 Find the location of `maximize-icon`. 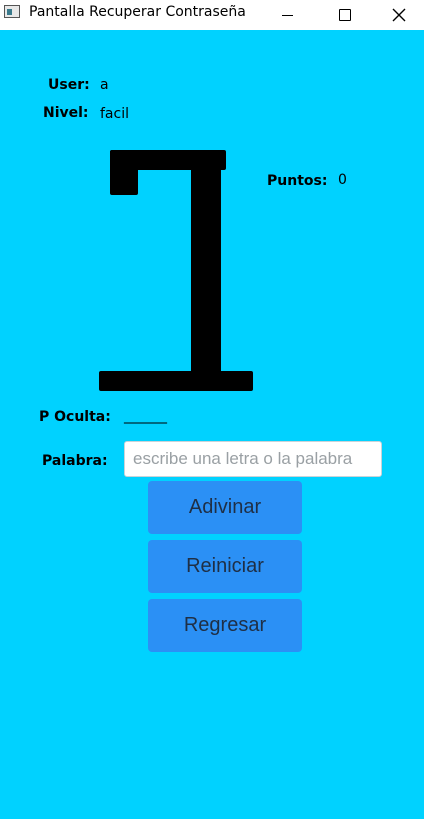

maximize-icon is located at coordinates (345, 15).